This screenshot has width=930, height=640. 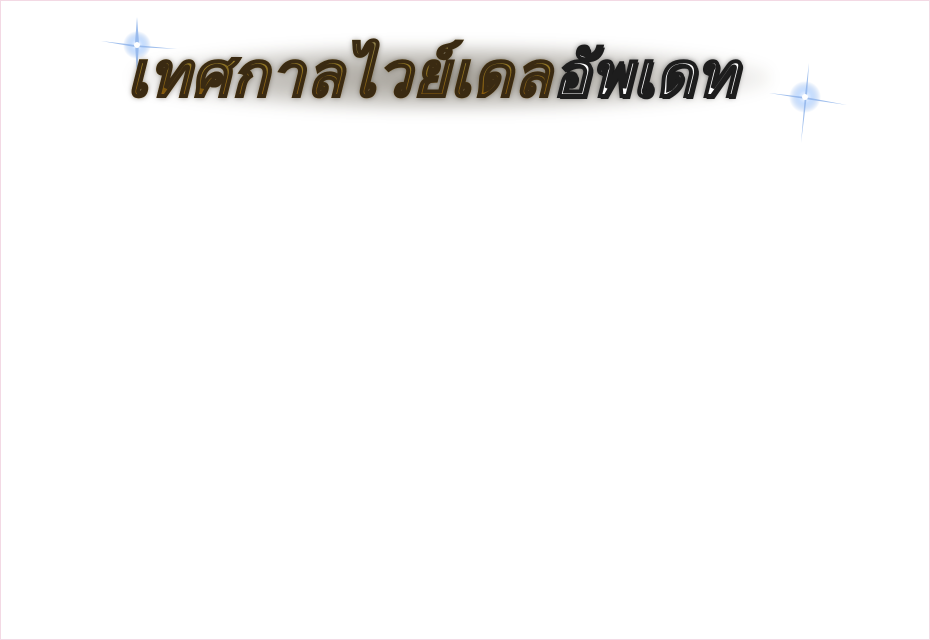 I want to click on sparkle-icon, so click(x=806, y=104).